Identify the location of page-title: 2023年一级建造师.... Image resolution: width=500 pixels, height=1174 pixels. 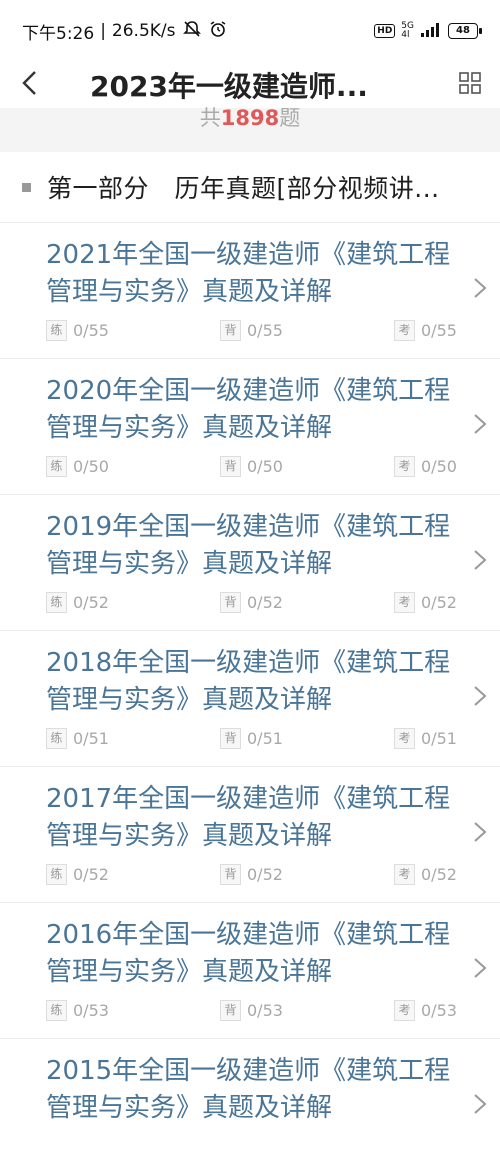
(229, 86).